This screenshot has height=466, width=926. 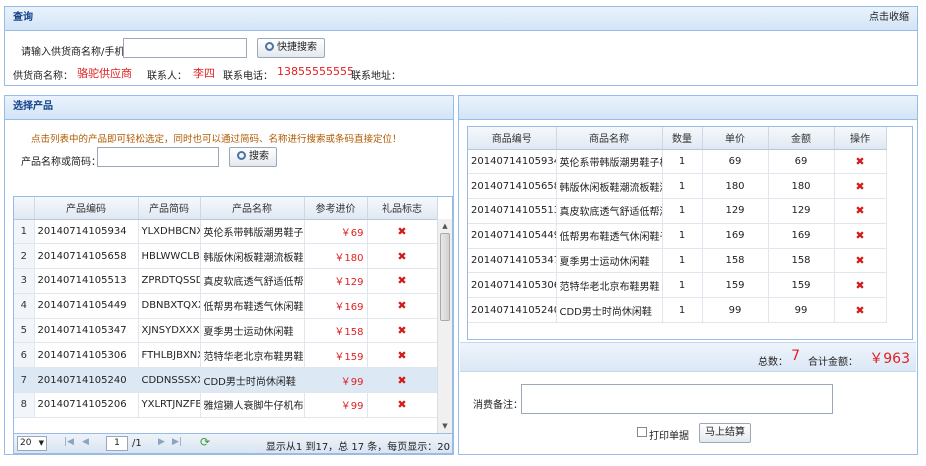 What do you see at coordinates (336, 355) in the screenshot?
I see `product-price: ￥159` at bounding box center [336, 355].